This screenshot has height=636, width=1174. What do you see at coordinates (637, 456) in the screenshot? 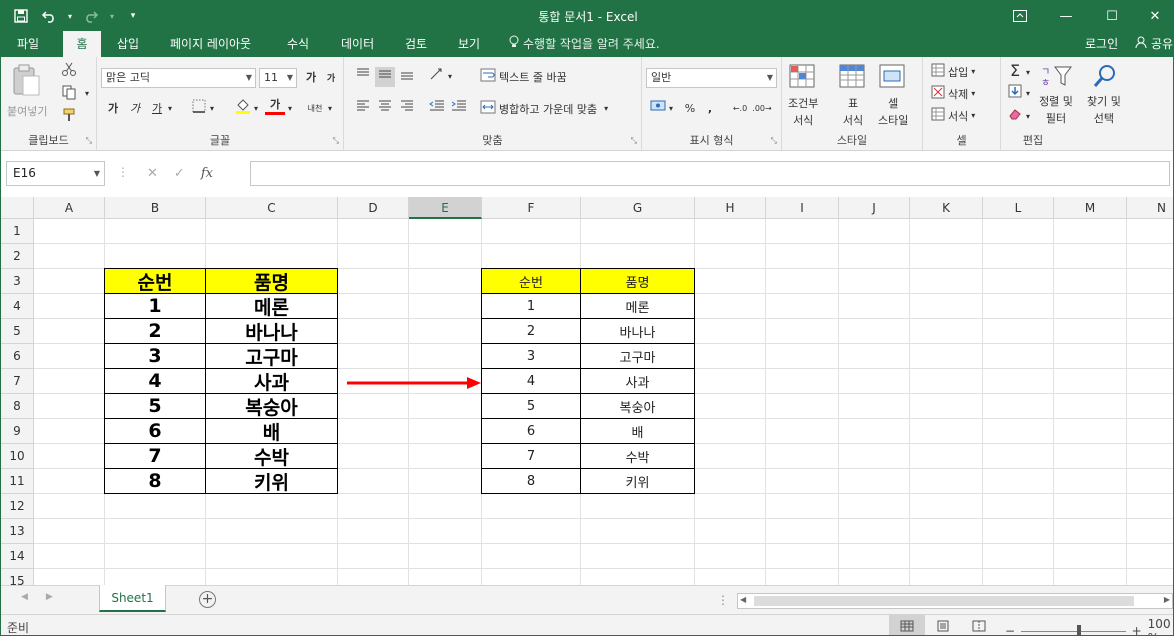
I see `right-table-cell: 수박` at bounding box center [637, 456].